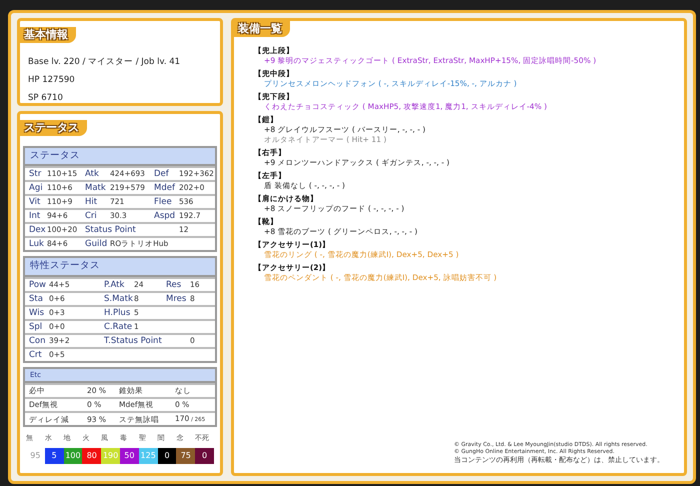  I want to click on stat-label: Con, so click(38, 341).